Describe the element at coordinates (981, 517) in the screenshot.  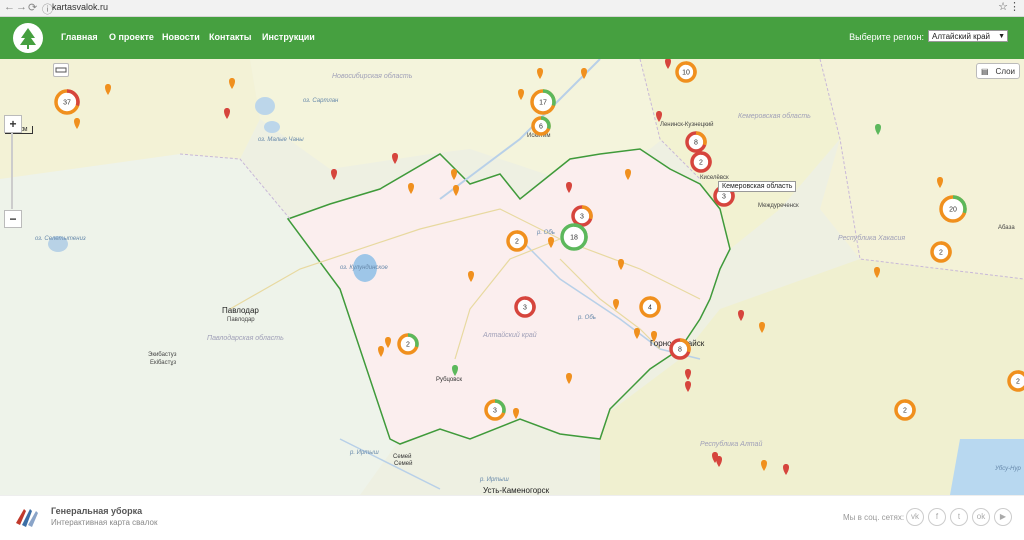
I see `odnoklassniki-icon: ok` at that location.